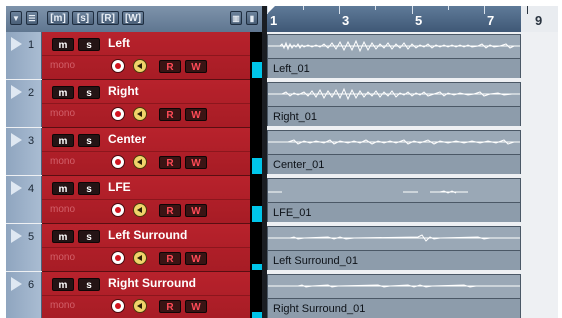 The image size is (562, 318). Describe the element at coordinates (24, 151) in the screenshot. I see `track-number-column: 3` at that location.